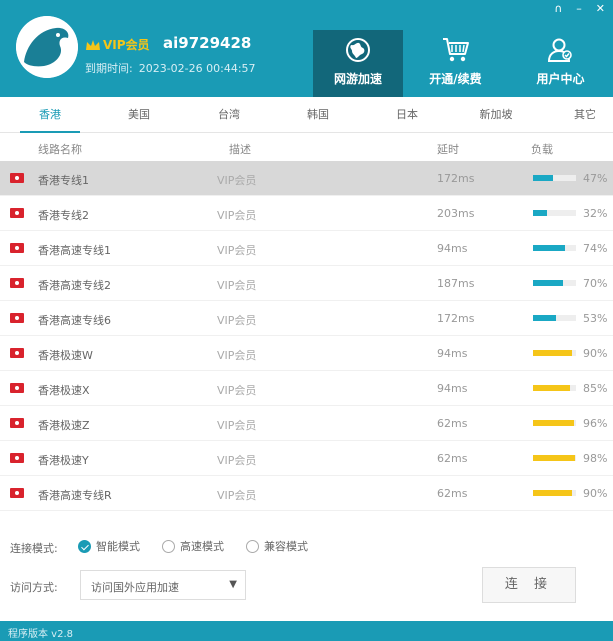  I want to click on tab-japan: 日本, so click(407, 115).